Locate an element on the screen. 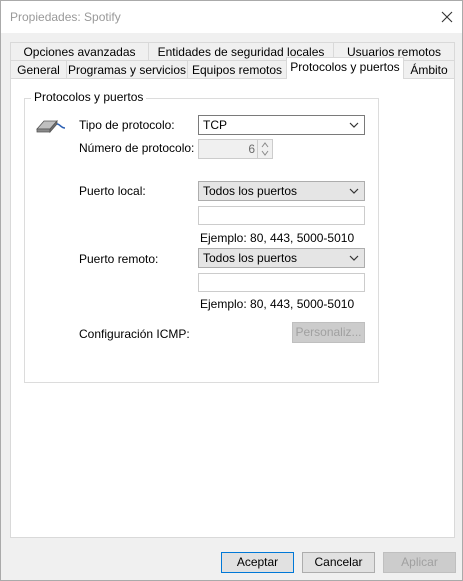  spinner-buttons is located at coordinates (264, 149).